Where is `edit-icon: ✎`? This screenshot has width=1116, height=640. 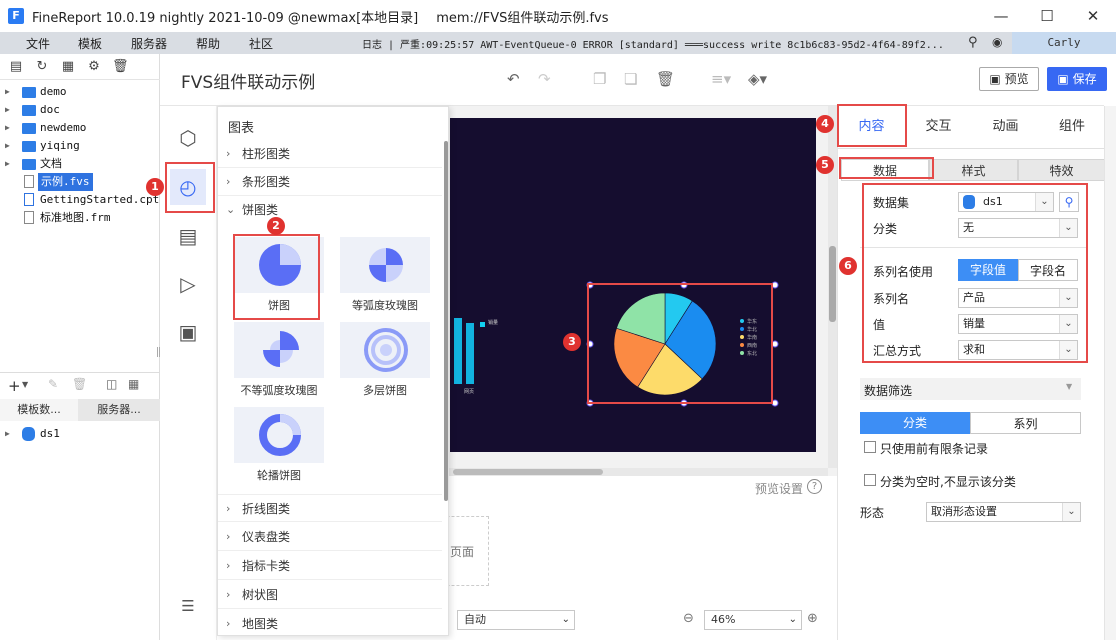 edit-icon: ✎ is located at coordinates (53, 384).